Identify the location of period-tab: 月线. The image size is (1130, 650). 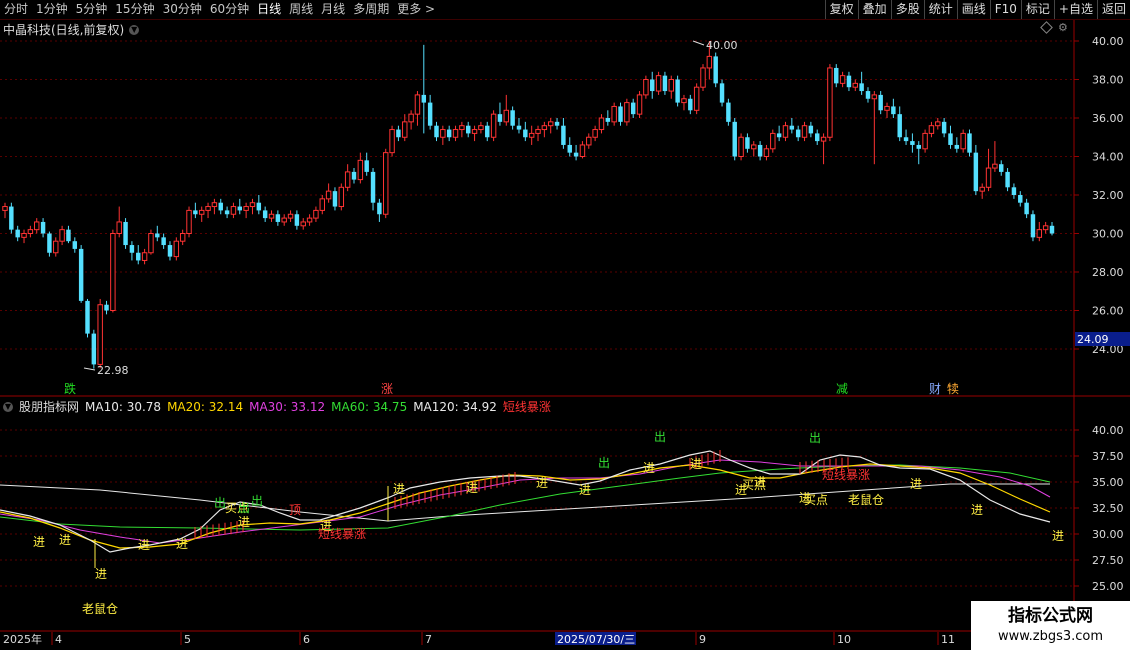
(333, 9).